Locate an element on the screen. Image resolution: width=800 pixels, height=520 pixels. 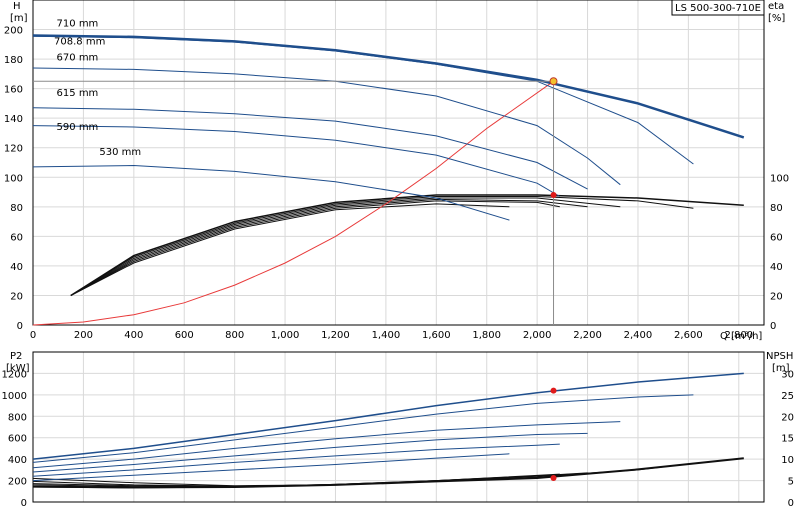
flow-tick-label: 2,000 is located at coordinates (537, 335).